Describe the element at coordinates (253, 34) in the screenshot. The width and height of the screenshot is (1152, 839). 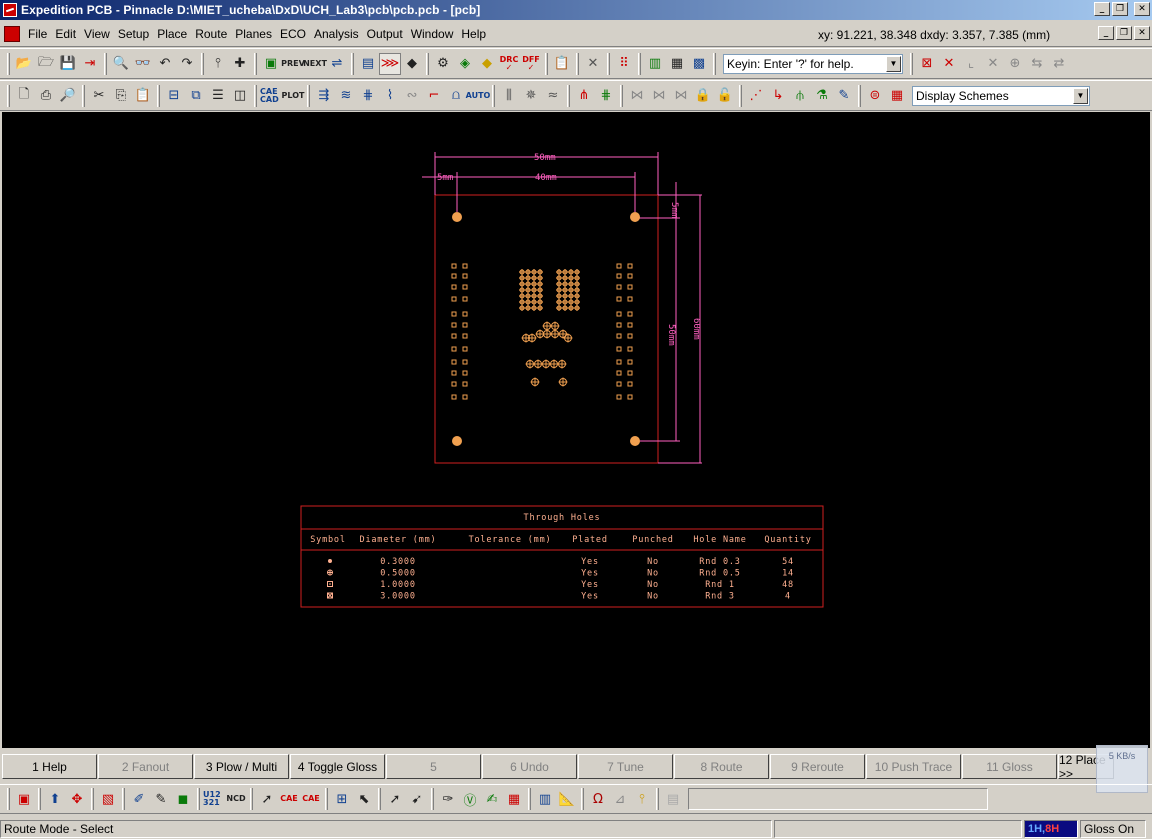
I see `menu-planes: Planes` at that location.